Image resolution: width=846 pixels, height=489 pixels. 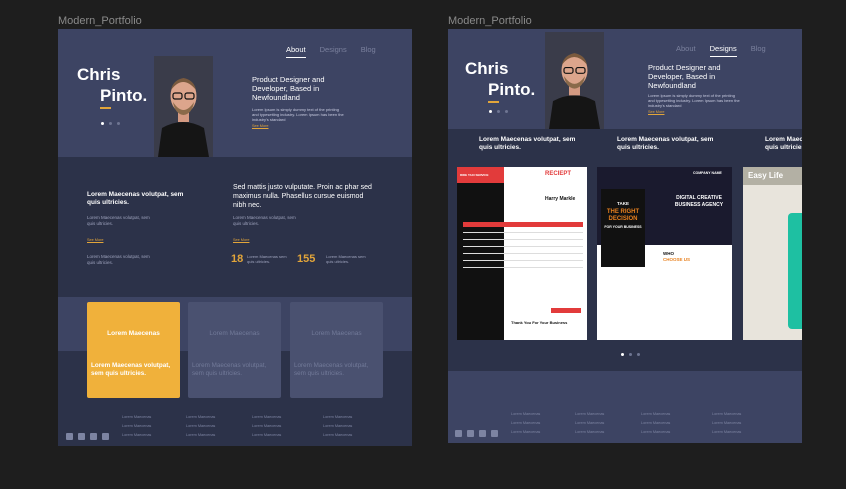 What do you see at coordinates (476, 433) in the screenshot?
I see `social-icons` at bounding box center [476, 433].